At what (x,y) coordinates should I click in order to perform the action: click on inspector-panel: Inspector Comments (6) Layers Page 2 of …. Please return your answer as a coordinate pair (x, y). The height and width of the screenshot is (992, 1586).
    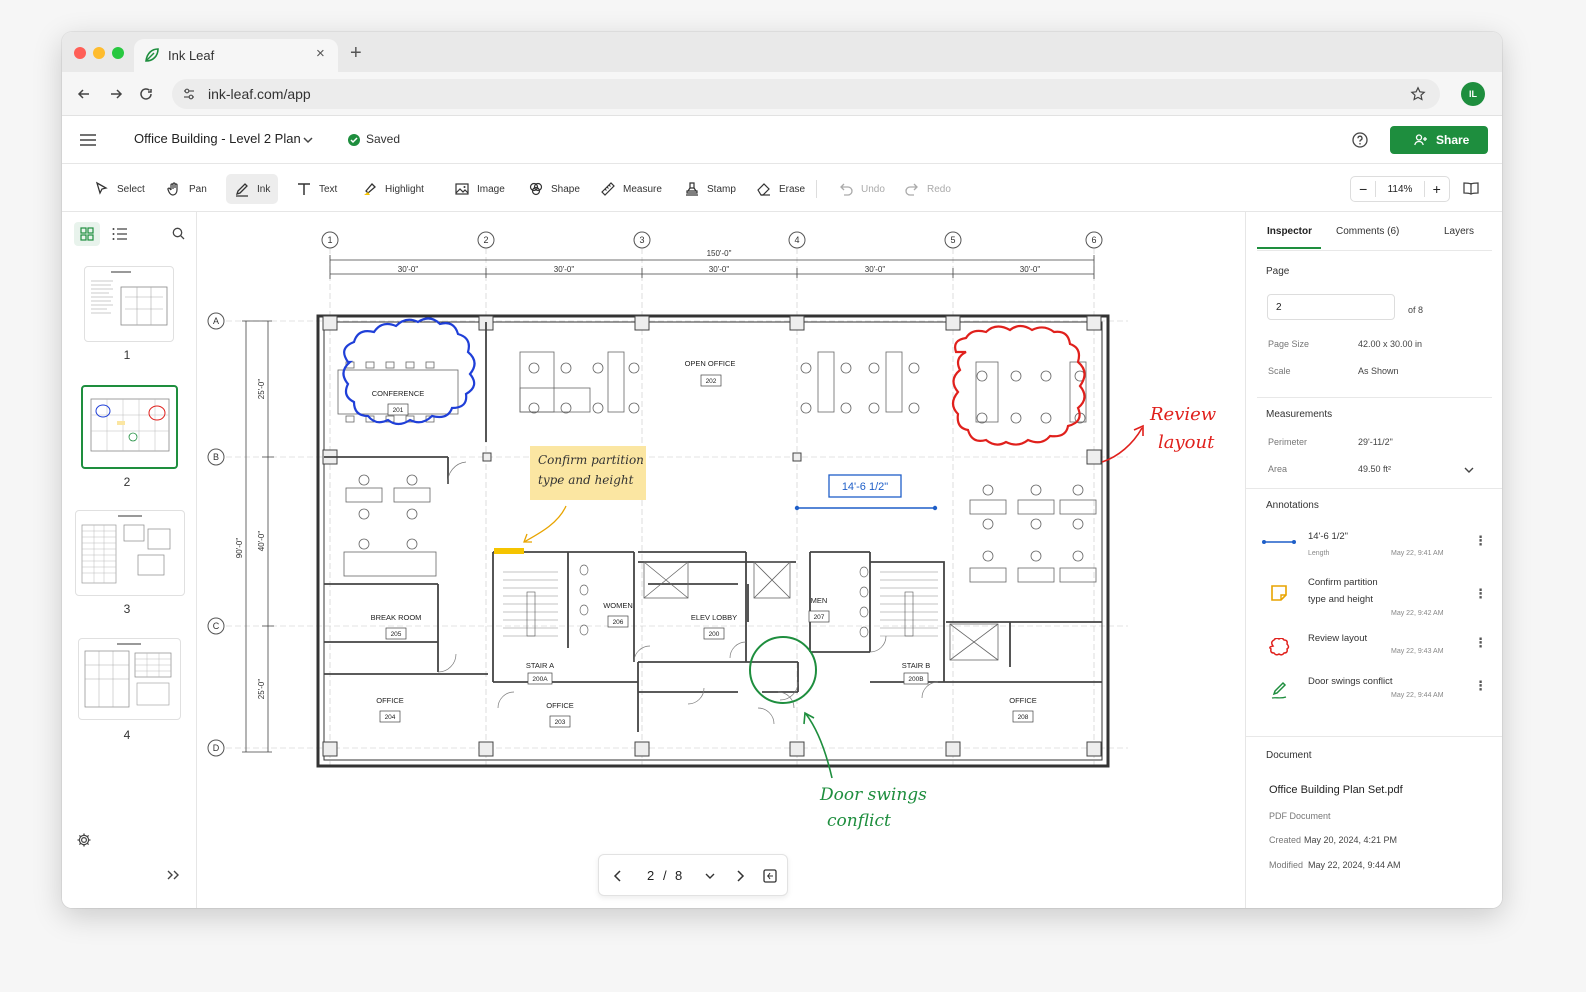
    Looking at the image, I should click on (1373, 560).